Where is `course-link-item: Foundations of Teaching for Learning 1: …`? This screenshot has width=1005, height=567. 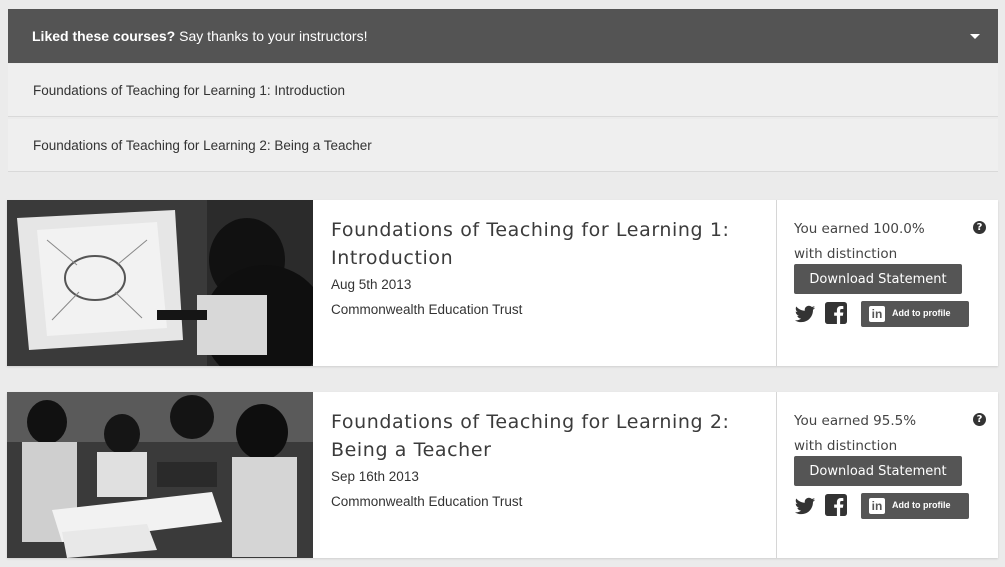 course-link-item: Foundations of Teaching for Learning 1: … is located at coordinates (503, 90).